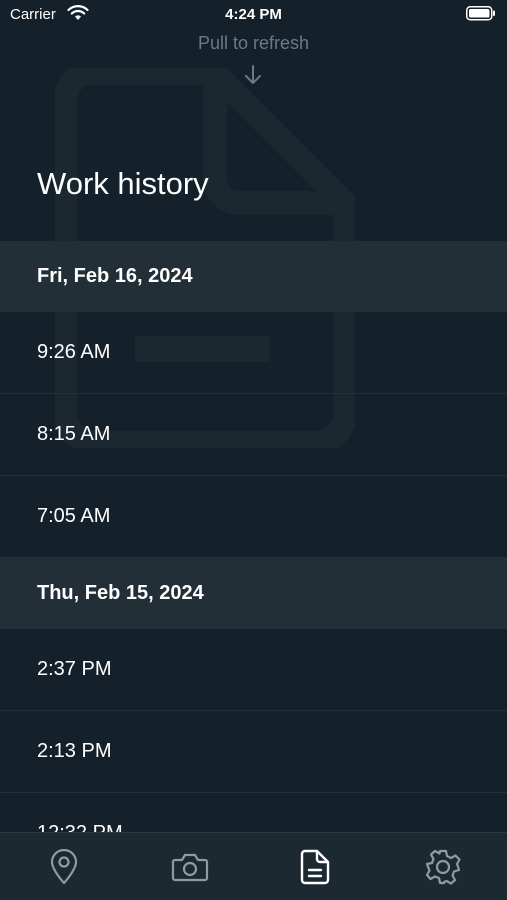 The image size is (507, 900). Describe the element at coordinates (253, 752) in the screenshot. I see `list-item: 2:13 PM` at that location.